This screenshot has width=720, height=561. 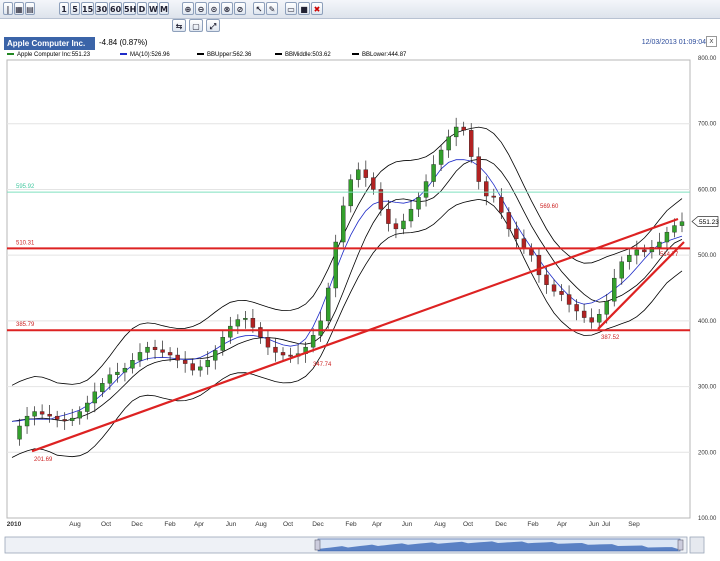 What do you see at coordinates (707, 453) in the screenshot?
I see `y-tick-label: 200.00` at bounding box center [707, 453].